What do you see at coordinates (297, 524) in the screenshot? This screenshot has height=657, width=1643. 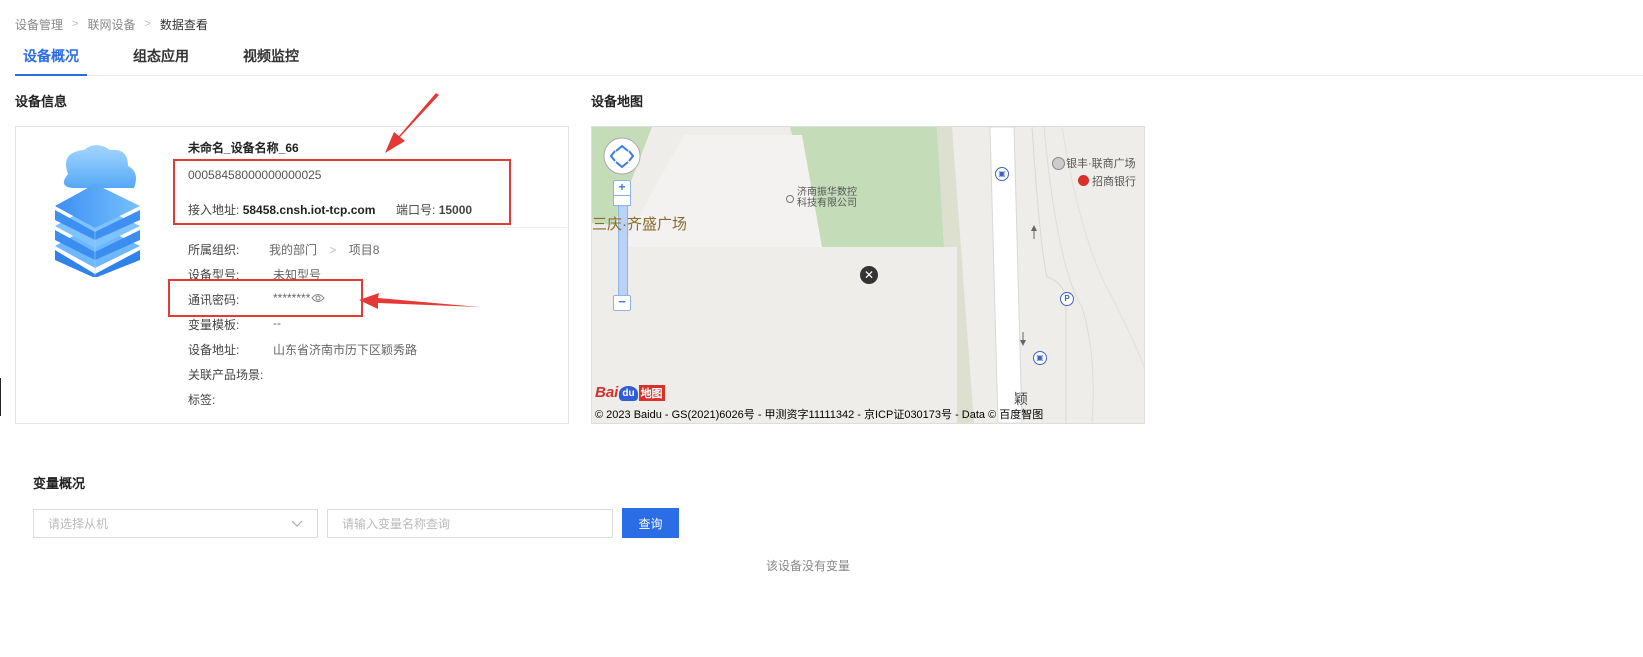 I see `chevron-down-icon` at bounding box center [297, 524].